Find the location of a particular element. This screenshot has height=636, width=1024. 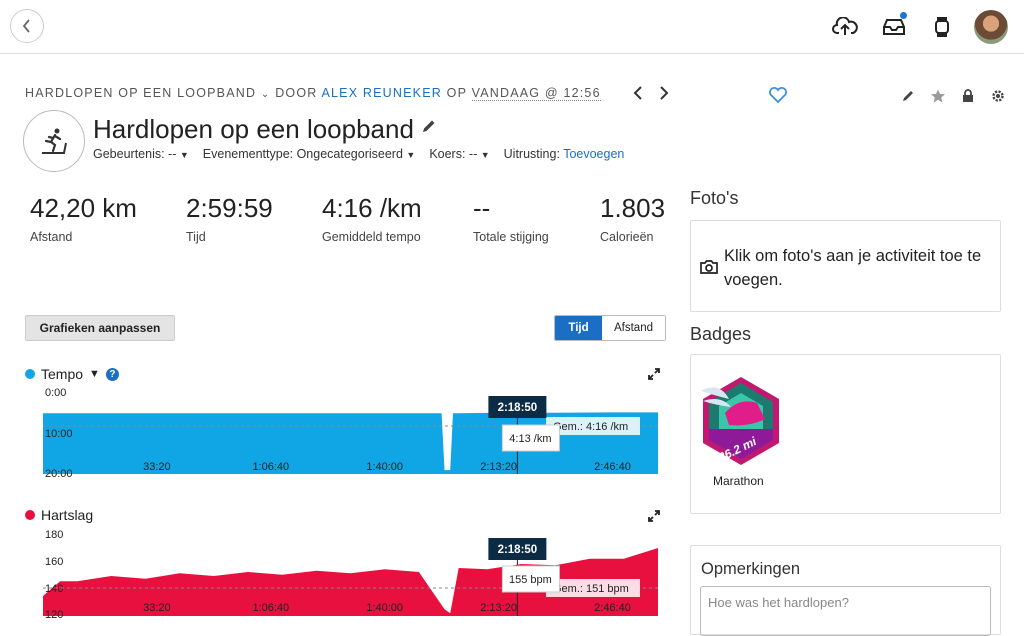

cloud-upload-icon is located at coordinates (845, 26).